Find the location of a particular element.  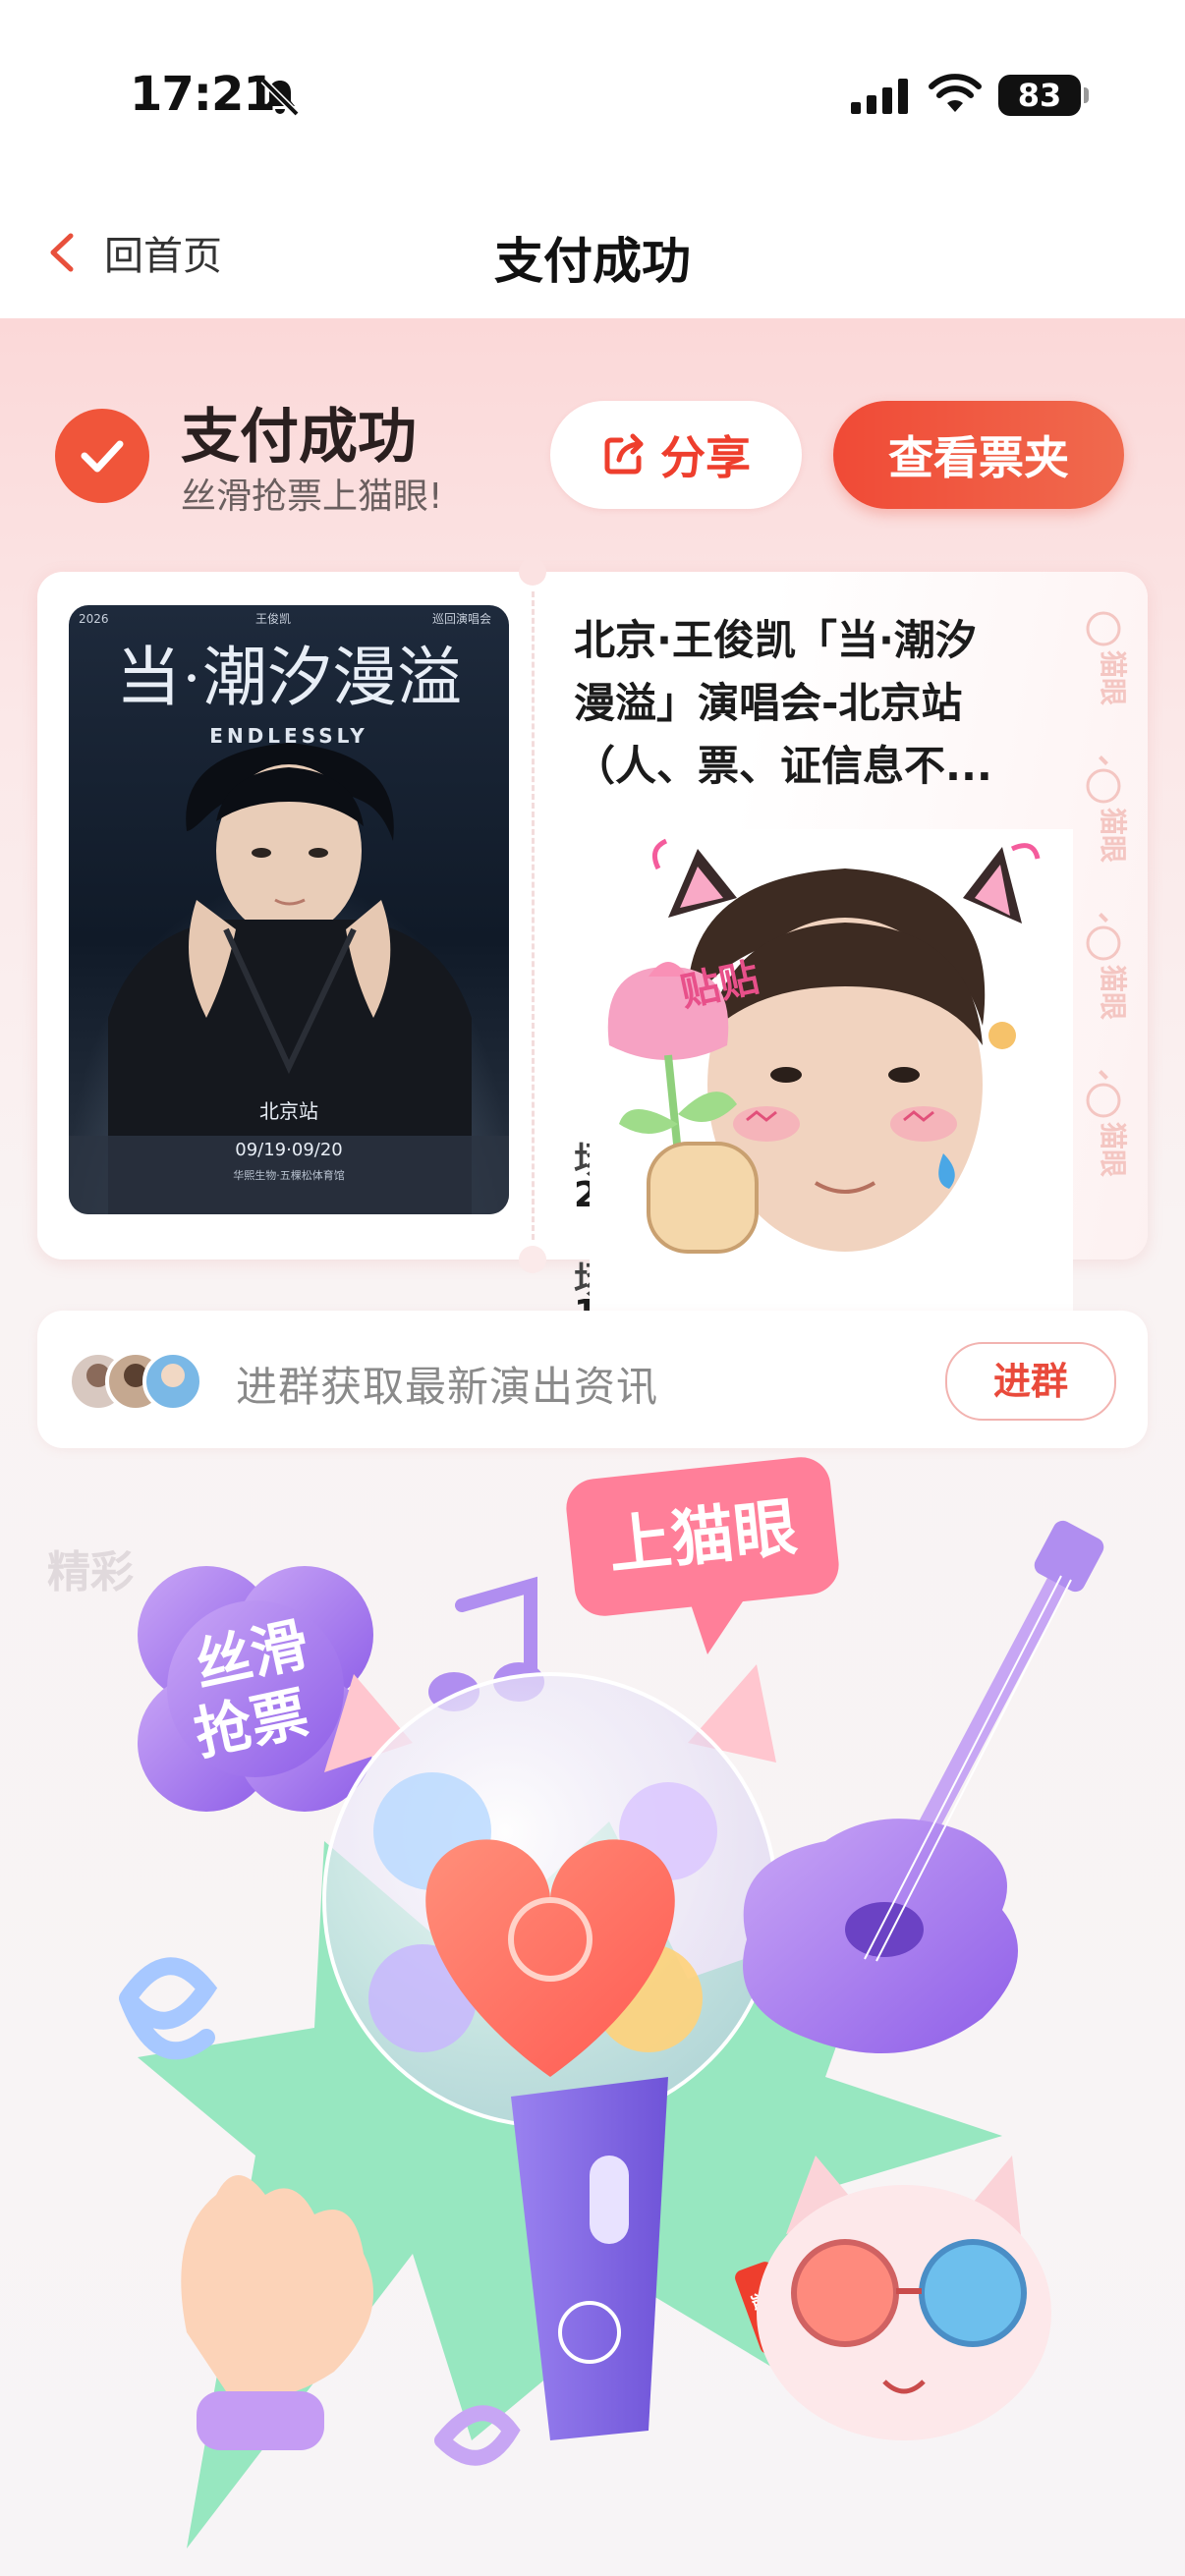

status-bar: 17:21 83 is located at coordinates (592, 93).